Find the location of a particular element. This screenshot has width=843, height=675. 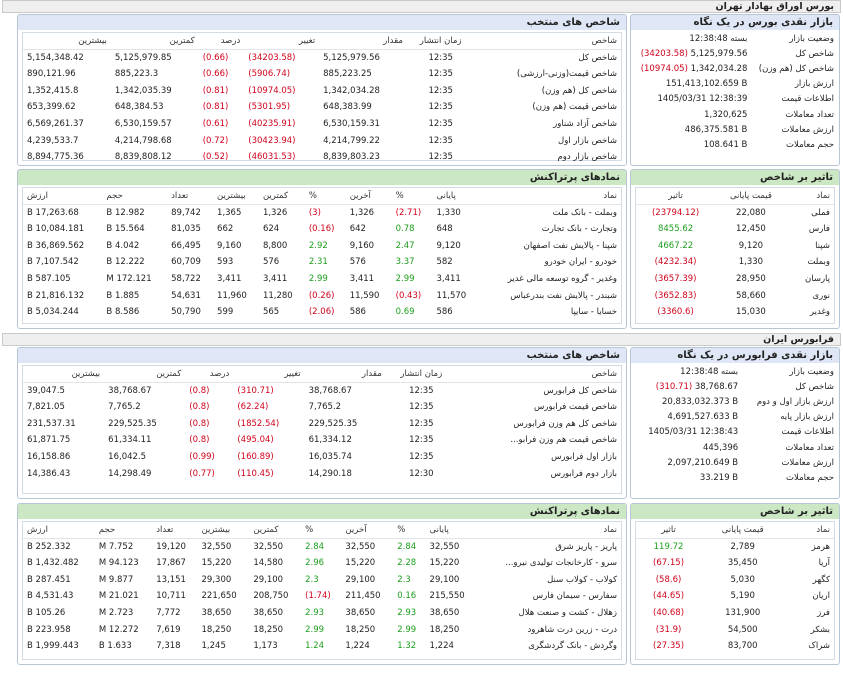

farabourse-index-cell: (160.89) is located at coordinates (255, 457).